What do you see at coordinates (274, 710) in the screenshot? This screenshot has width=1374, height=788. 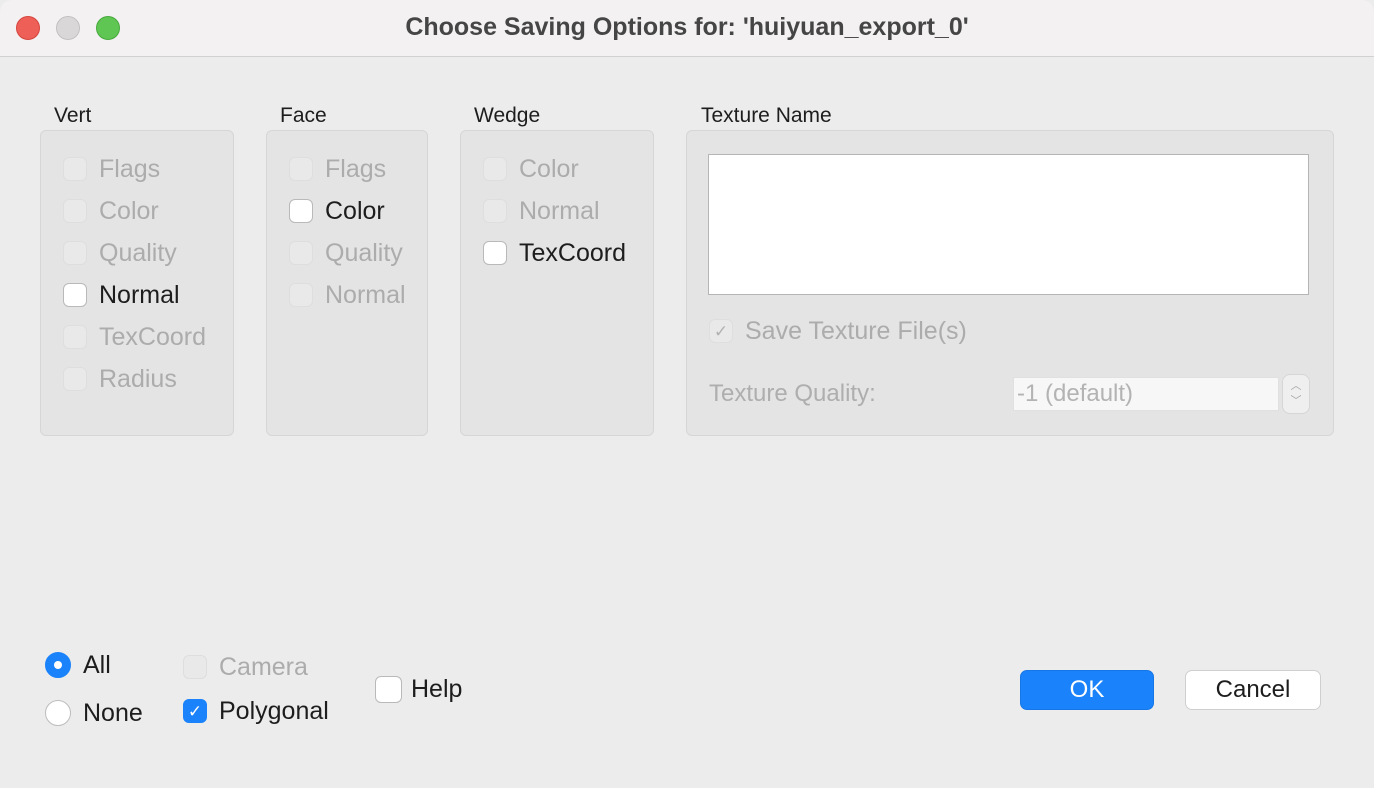 I see `polygonal-label: Polygonal` at bounding box center [274, 710].